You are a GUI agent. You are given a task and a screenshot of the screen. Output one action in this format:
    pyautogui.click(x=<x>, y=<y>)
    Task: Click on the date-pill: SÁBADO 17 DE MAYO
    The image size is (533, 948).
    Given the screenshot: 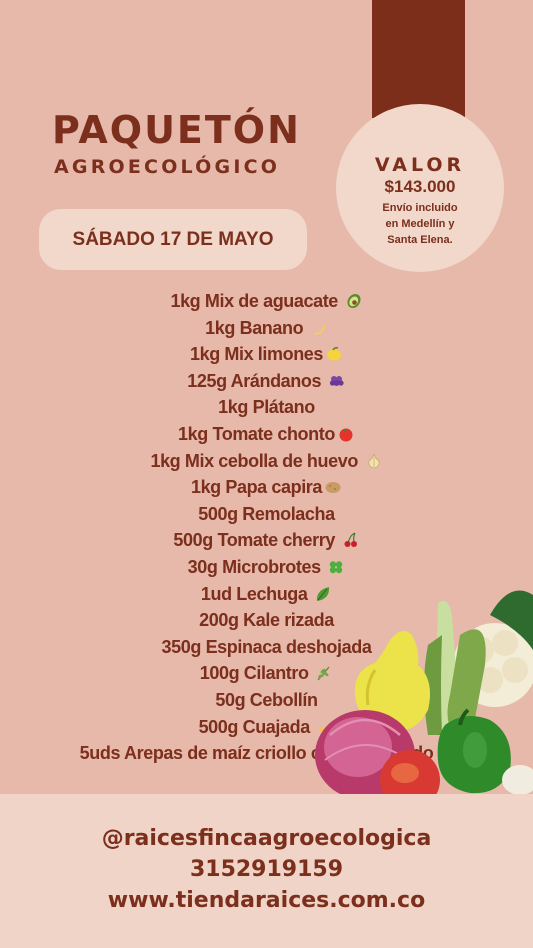 What is the action you would take?
    pyautogui.click(x=173, y=239)
    